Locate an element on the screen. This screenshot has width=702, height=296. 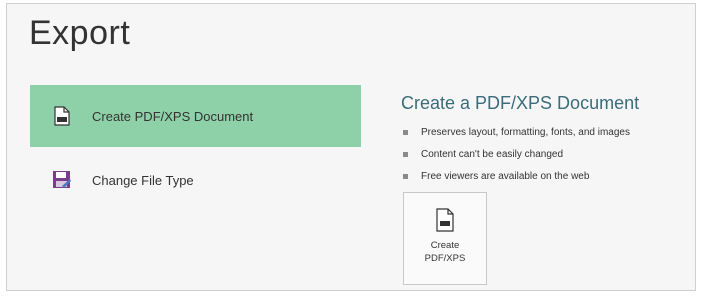
menu-item-create-pdf-xps: Create PDF/XPS Document is located at coordinates (195, 116).